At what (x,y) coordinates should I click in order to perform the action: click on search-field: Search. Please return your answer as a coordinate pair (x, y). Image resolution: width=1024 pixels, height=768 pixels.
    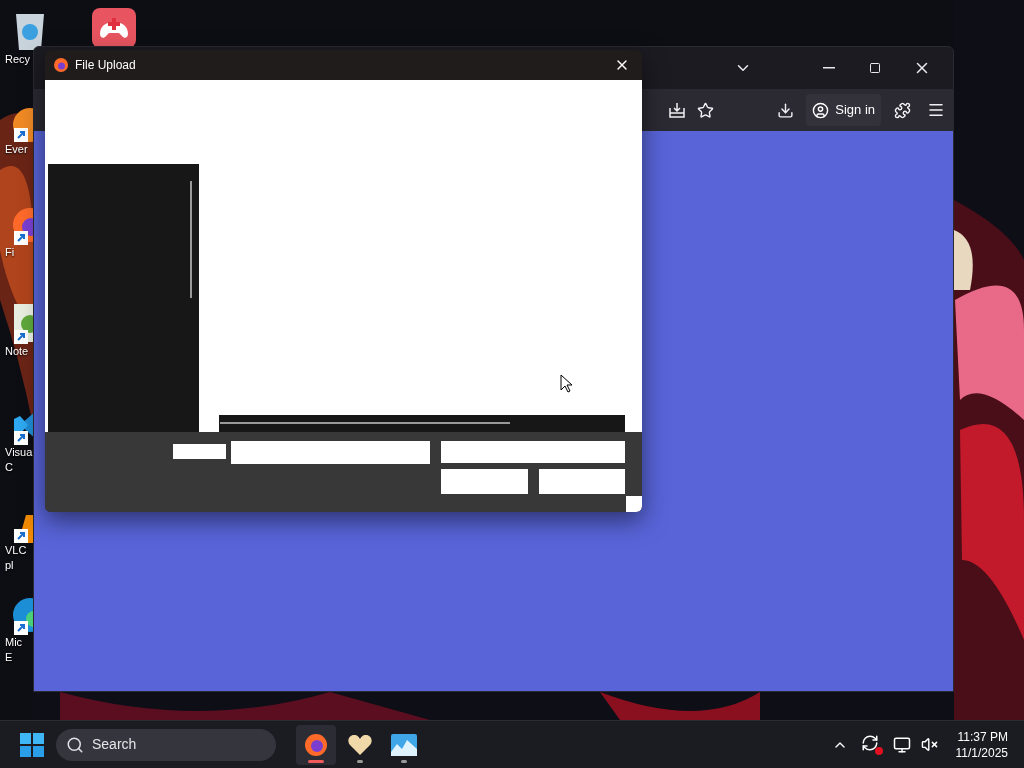
    Looking at the image, I should click on (166, 744).